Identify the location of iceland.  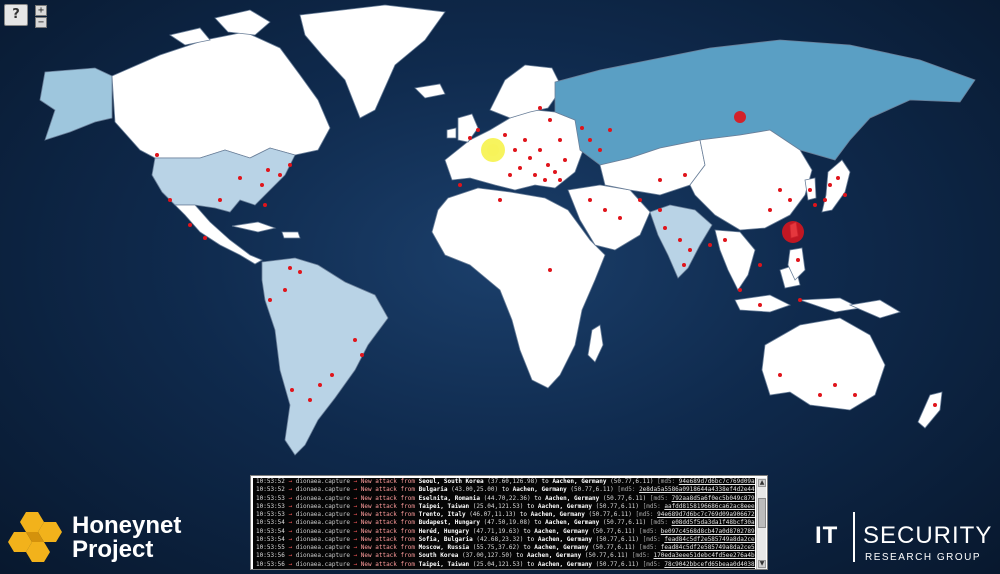
(430, 91).